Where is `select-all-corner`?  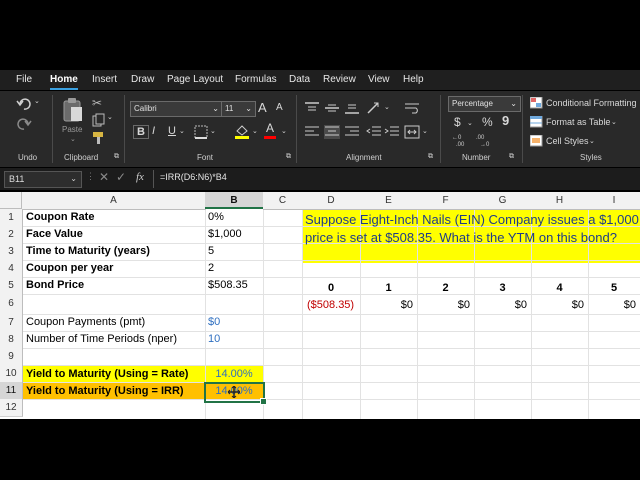
select-all-corner is located at coordinates (11, 200).